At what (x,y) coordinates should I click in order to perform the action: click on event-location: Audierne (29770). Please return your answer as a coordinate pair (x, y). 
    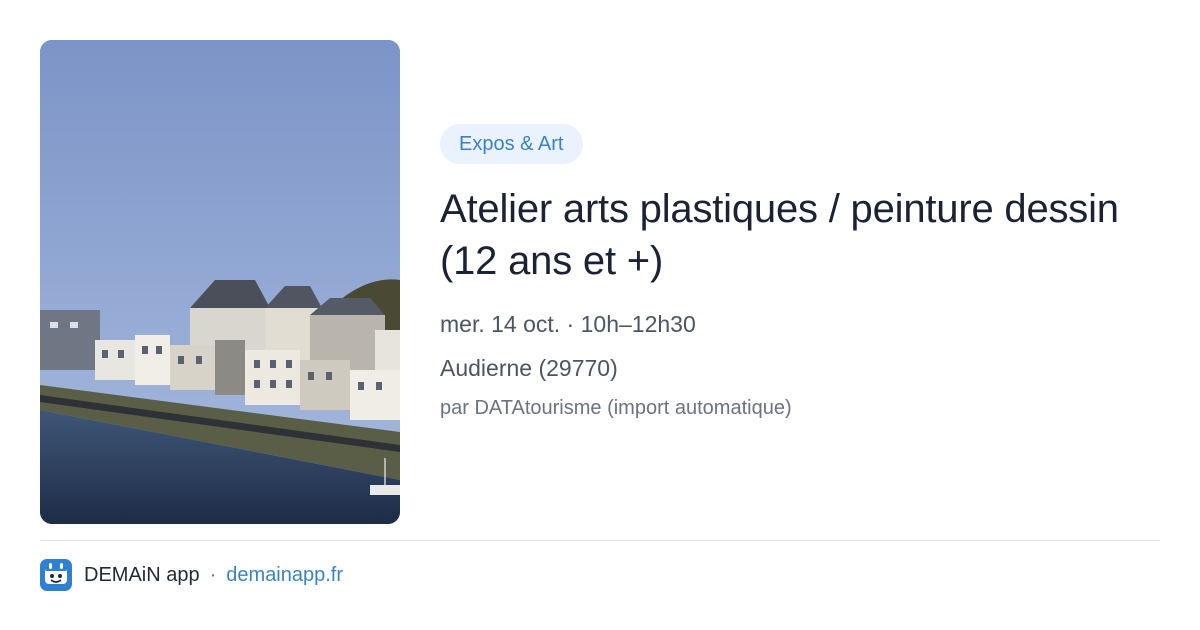
    Looking at the image, I should click on (529, 368).